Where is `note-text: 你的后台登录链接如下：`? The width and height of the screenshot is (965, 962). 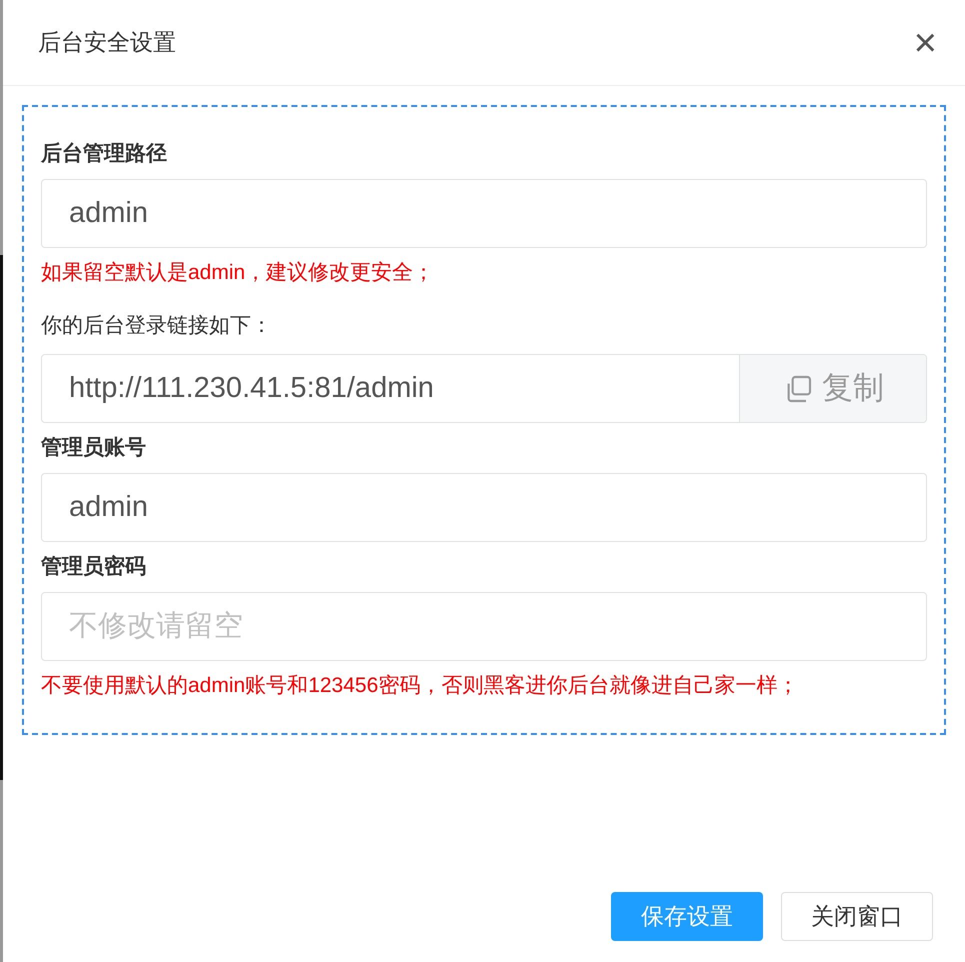
note-text: 你的后台登录链接如下： is located at coordinates (156, 326).